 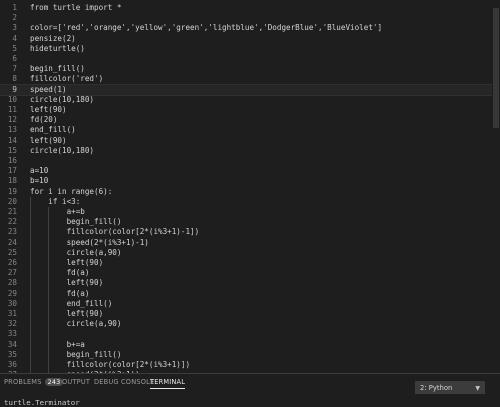 I want to click on code-line: 36 fillcolor(color[2*(i%3+1)]), so click(x=250, y=365).